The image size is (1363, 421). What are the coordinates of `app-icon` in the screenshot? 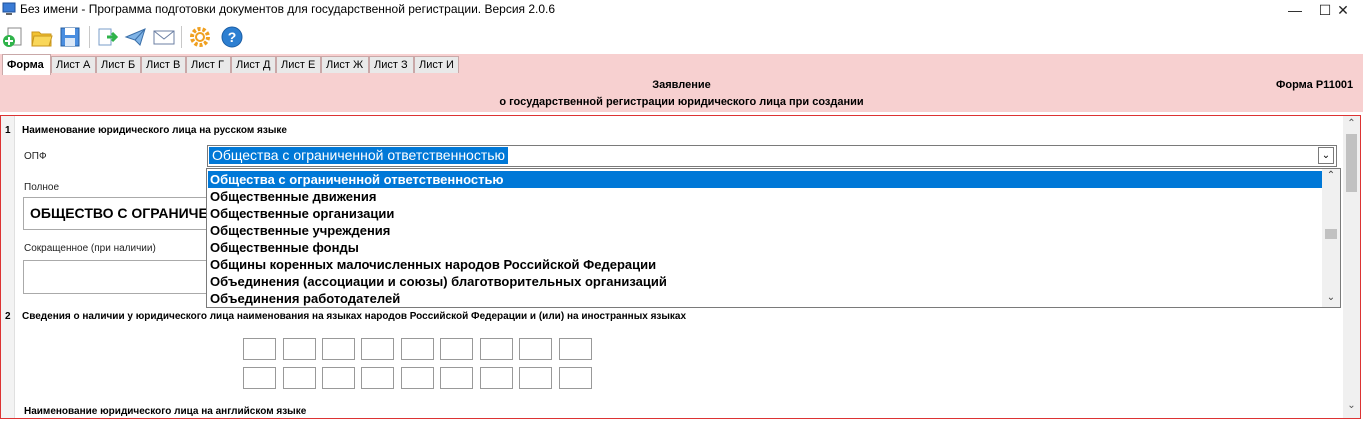 It's located at (9, 9).